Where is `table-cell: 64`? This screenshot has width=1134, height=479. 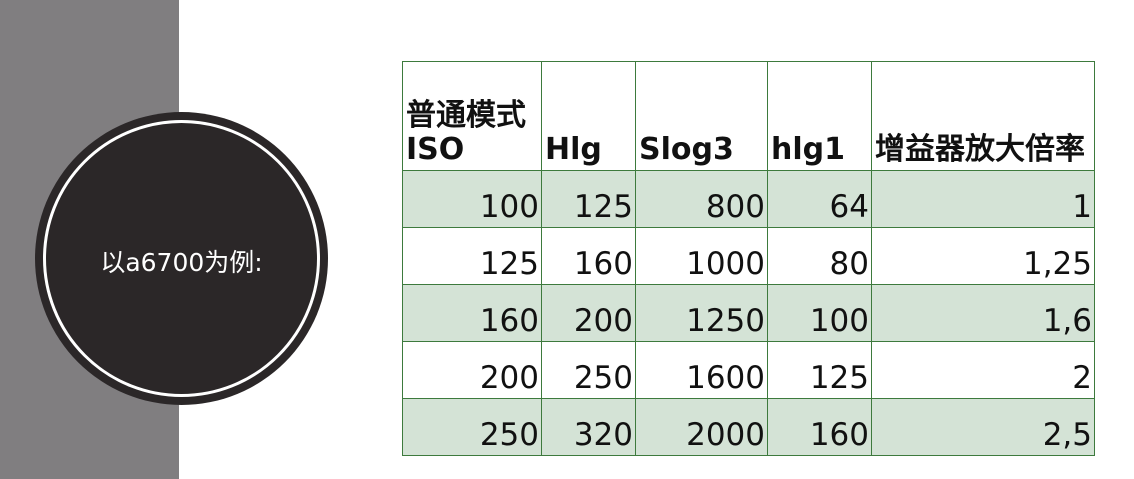
table-cell: 64 is located at coordinates (819, 199).